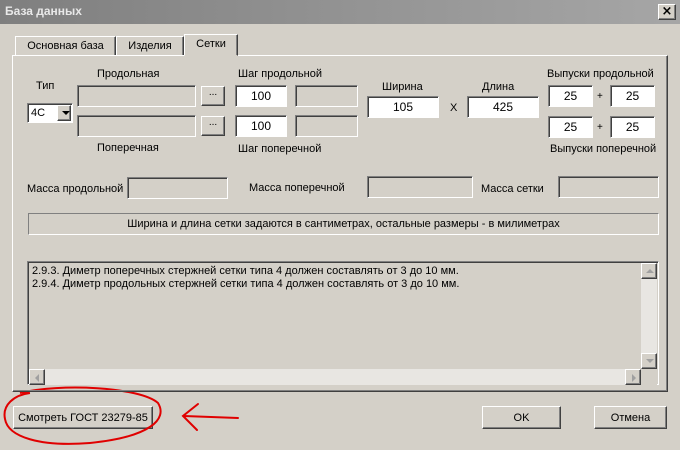 The height and width of the screenshot is (450, 680). I want to click on red-annotation, so click(121, 415).